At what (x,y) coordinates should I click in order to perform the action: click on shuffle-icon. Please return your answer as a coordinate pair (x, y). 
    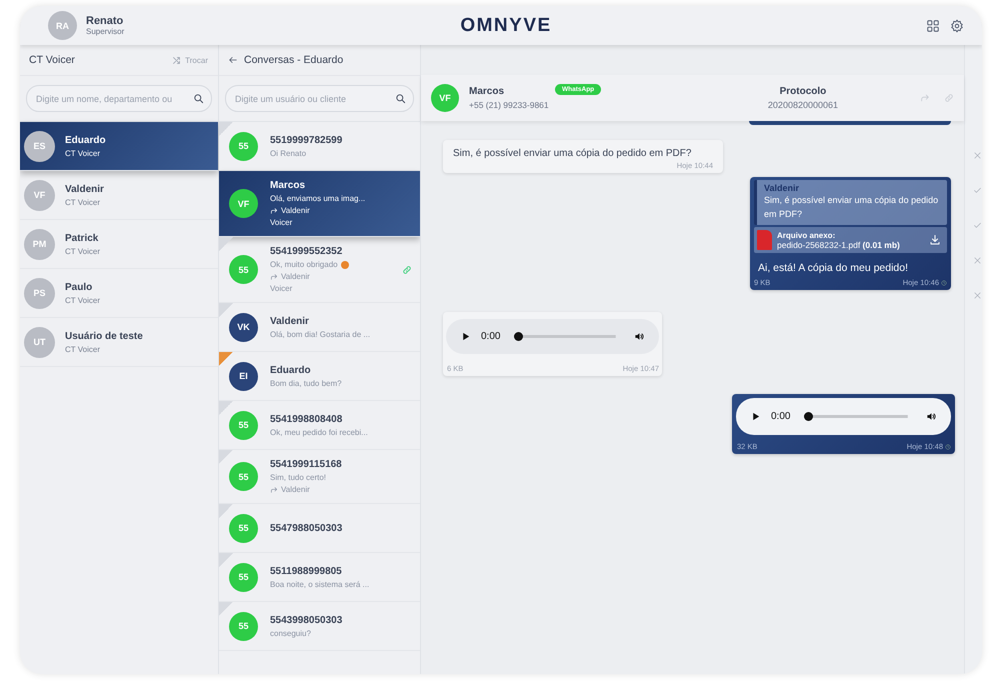
    Looking at the image, I should click on (177, 60).